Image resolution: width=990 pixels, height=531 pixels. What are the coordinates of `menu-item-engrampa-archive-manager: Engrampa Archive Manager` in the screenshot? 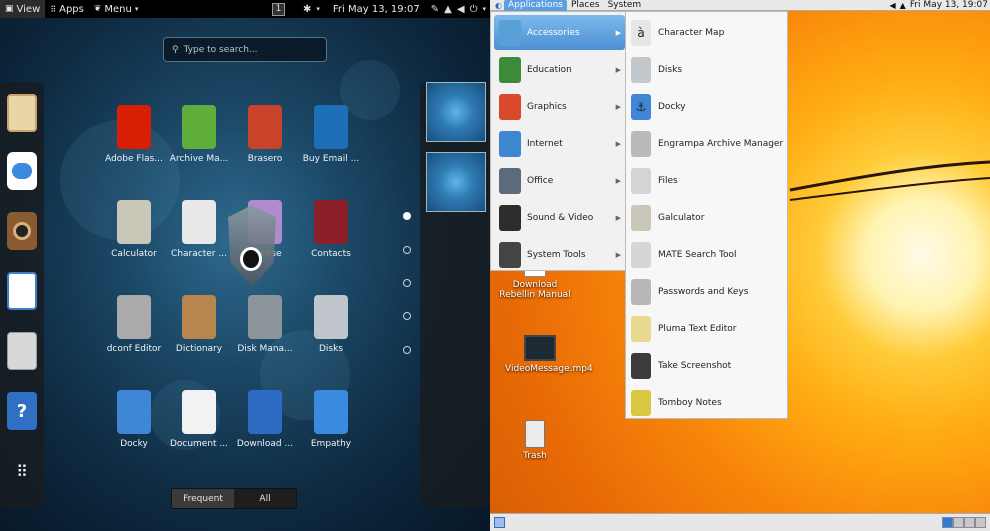 It's located at (707, 143).